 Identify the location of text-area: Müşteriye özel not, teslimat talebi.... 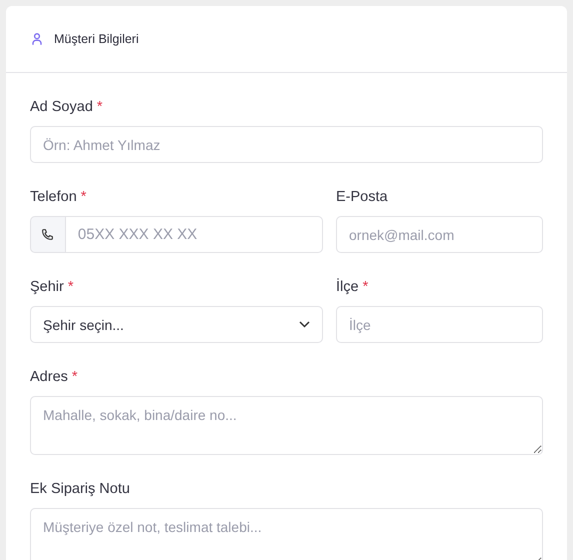
(286, 534).